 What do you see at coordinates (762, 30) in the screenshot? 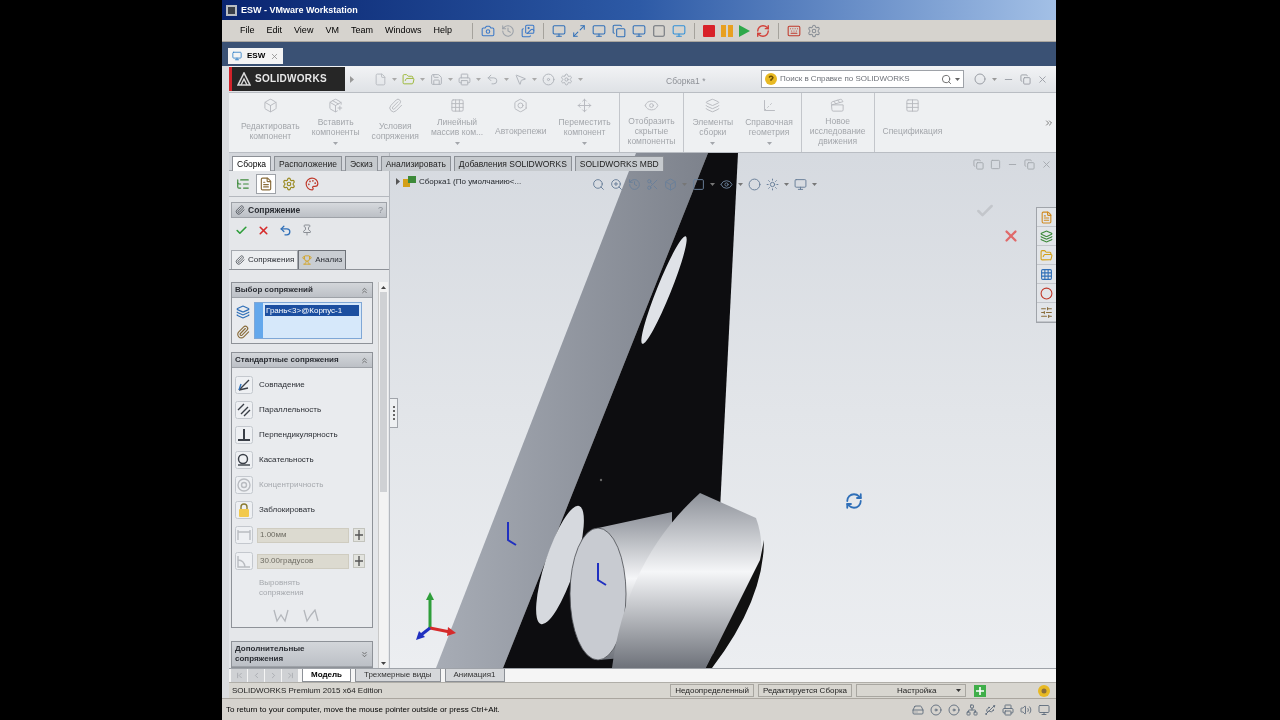
I see `reset-icon` at bounding box center [762, 30].